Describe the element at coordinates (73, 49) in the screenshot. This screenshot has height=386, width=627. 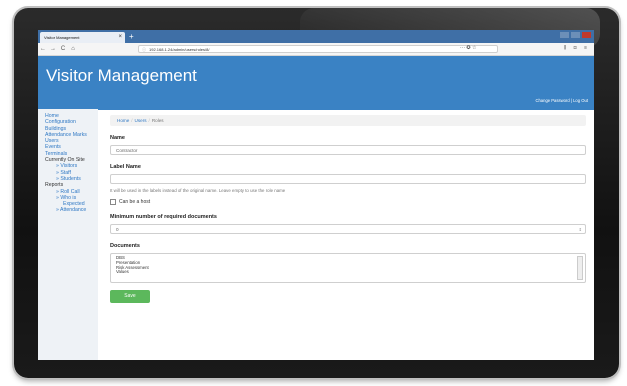
I see `home-icon: ⌂` at that location.